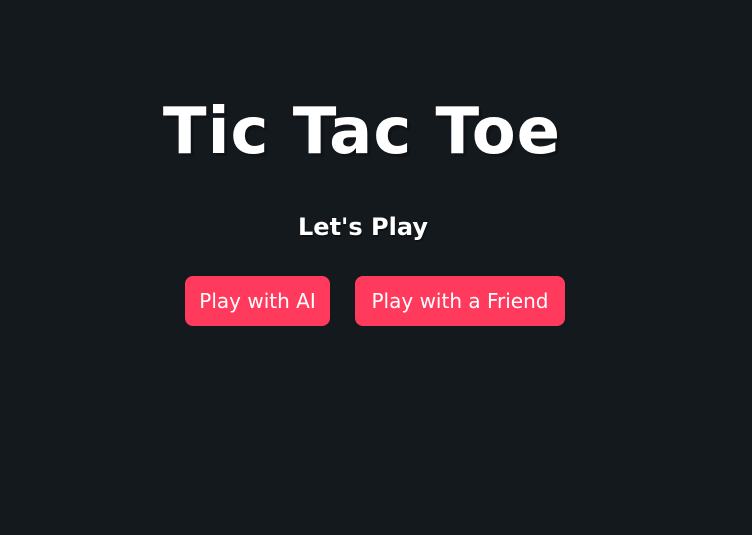 The image size is (752, 535). What do you see at coordinates (362, 132) in the screenshot?
I see `game-title: Tic Tac Toe` at bounding box center [362, 132].